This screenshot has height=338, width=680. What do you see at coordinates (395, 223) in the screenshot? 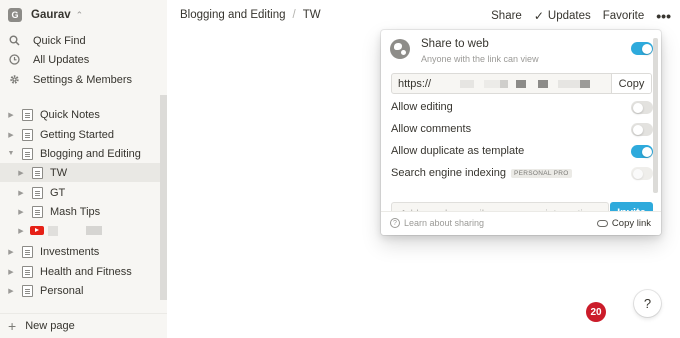
I see `question-icon: ?` at bounding box center [395, 223].